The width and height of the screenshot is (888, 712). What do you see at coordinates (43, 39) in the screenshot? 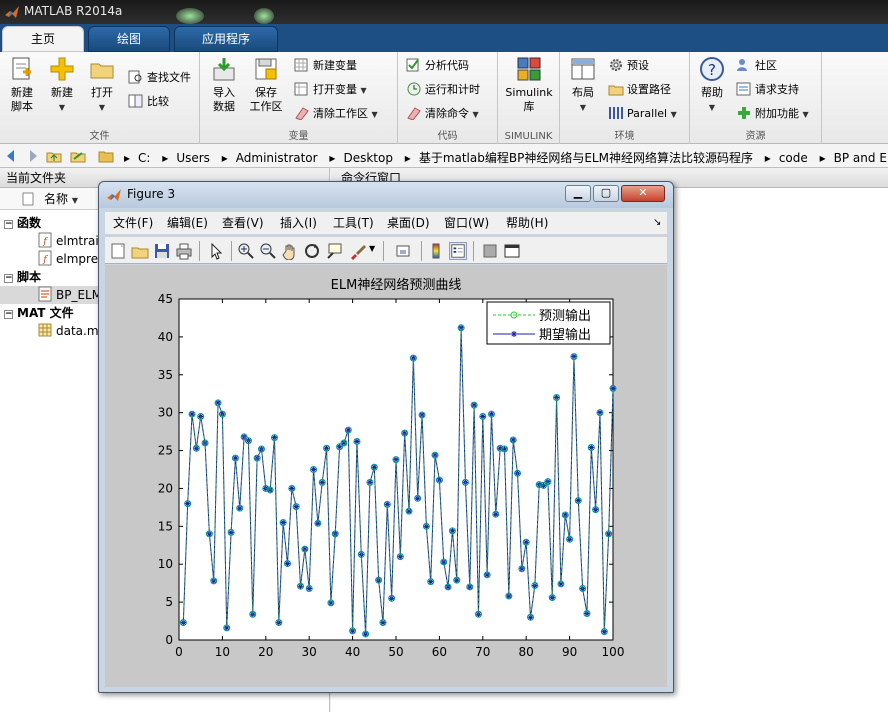
I see `tab-home: 主页` at bounding box center [43, 39].